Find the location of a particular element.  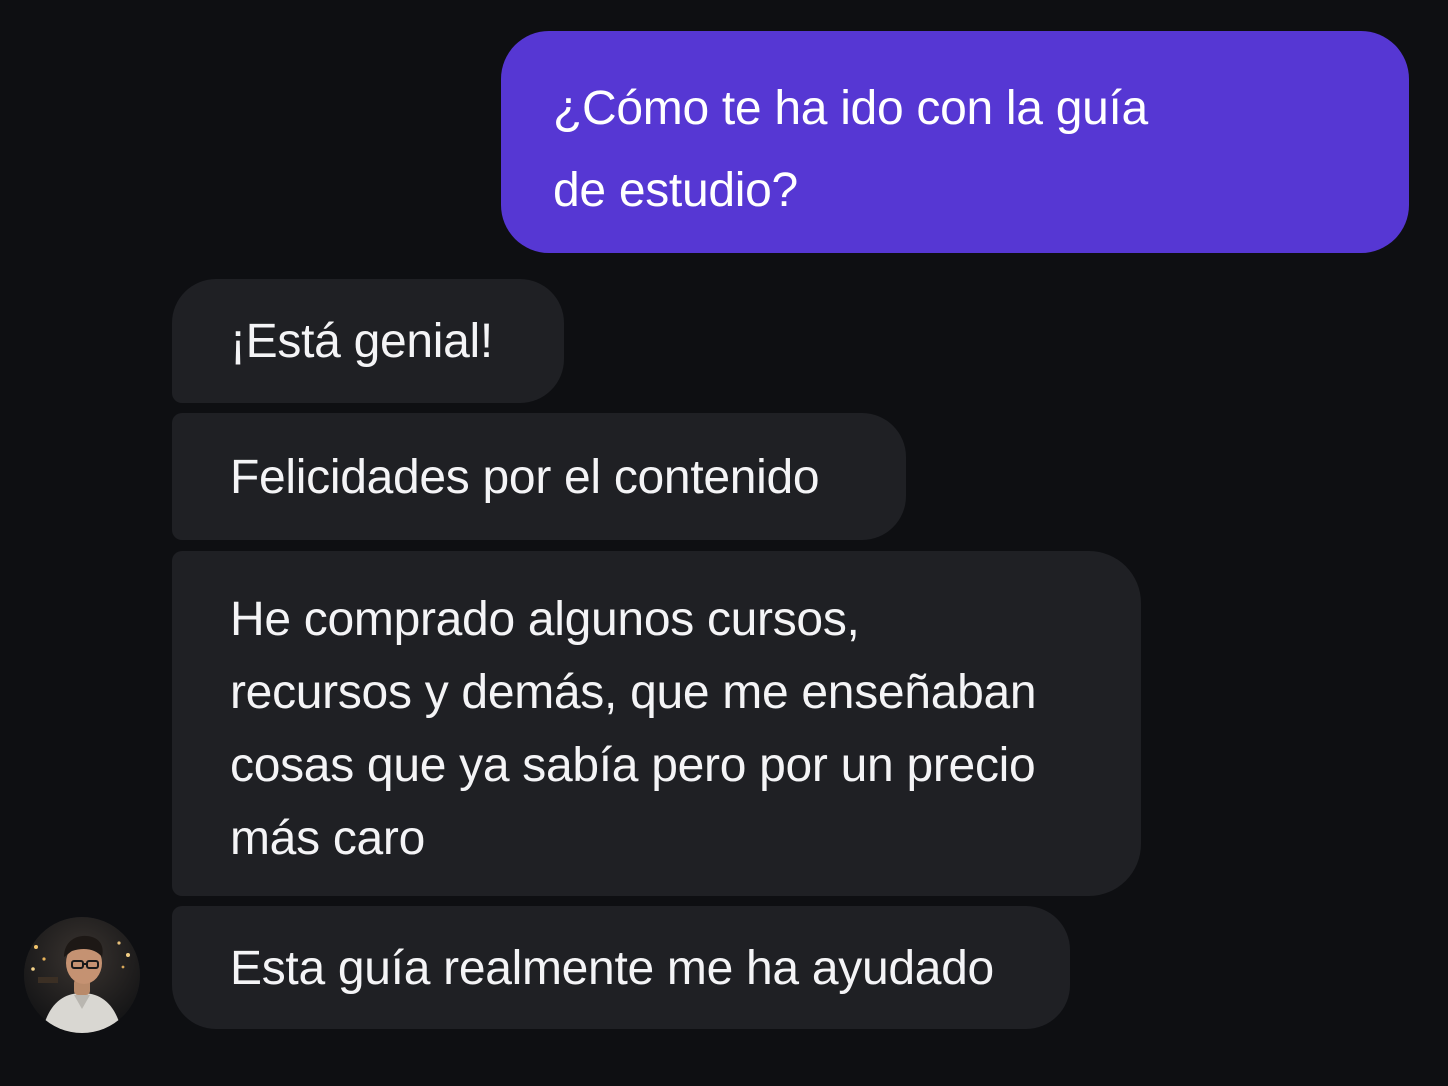

received-message-bubble: ¡Está genial! is located at coordinates (368, 341).